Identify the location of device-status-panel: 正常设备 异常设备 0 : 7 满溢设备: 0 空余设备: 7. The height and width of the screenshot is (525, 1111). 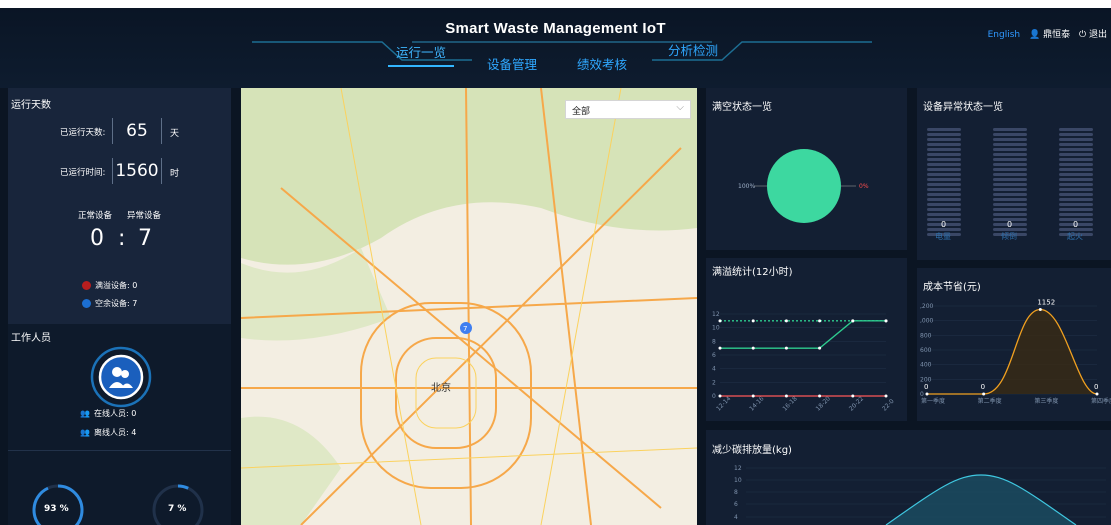
(119, 265).